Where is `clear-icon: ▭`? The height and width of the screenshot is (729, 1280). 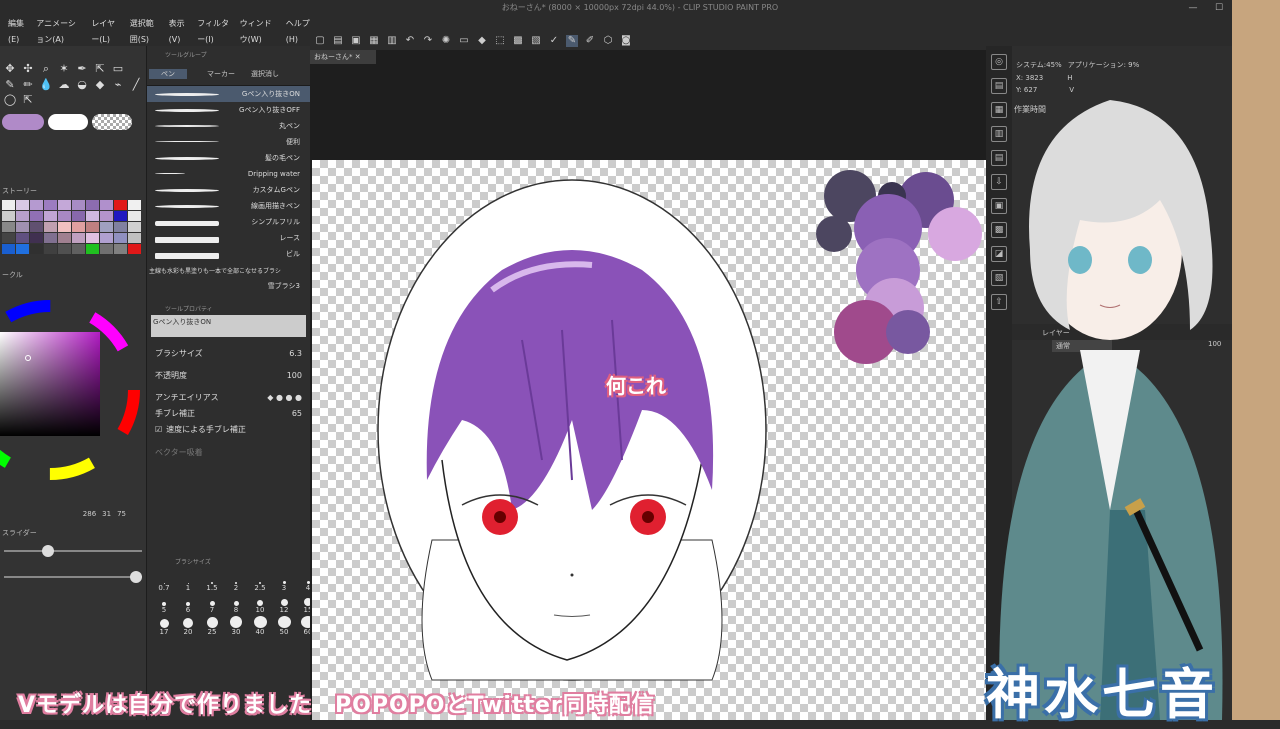 clear-icon: ▭ is located at coordinates (464, 41).